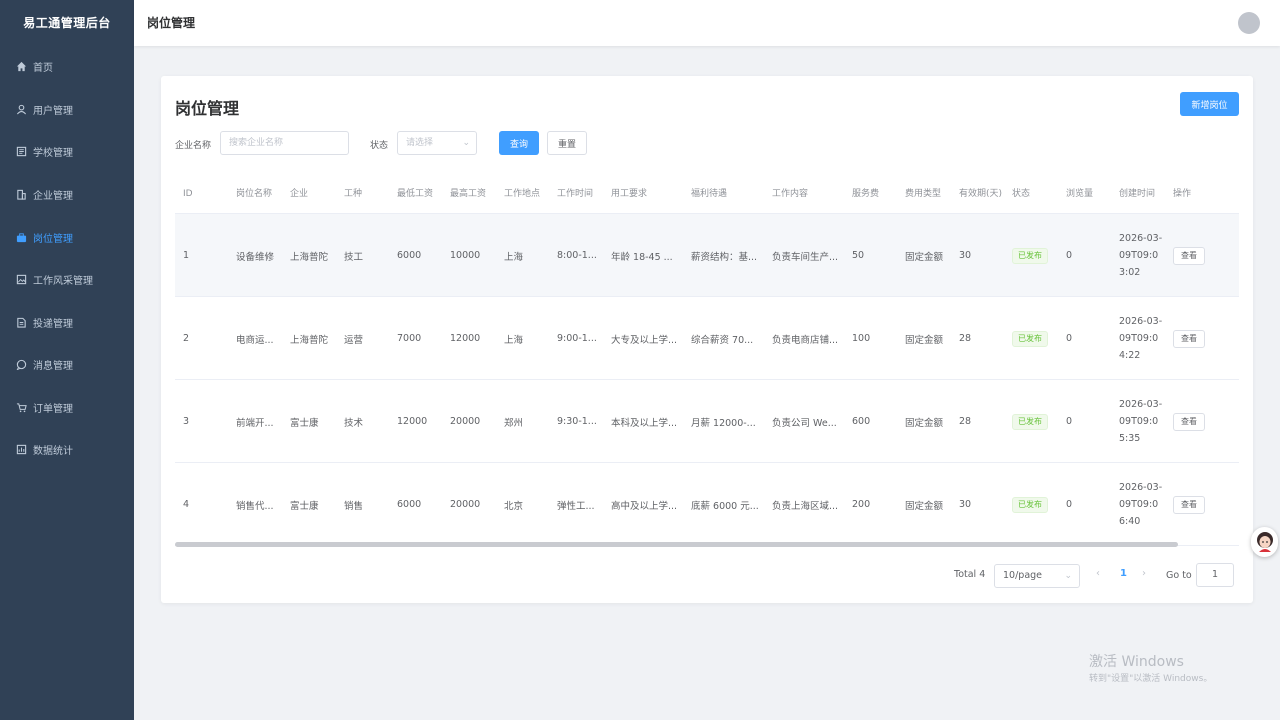 This screenshot has width=1280, height=720. Describe the element at coordinates (67, 151) in the screenshot. I see `sidebar-item-3: 学校管理` at that location.